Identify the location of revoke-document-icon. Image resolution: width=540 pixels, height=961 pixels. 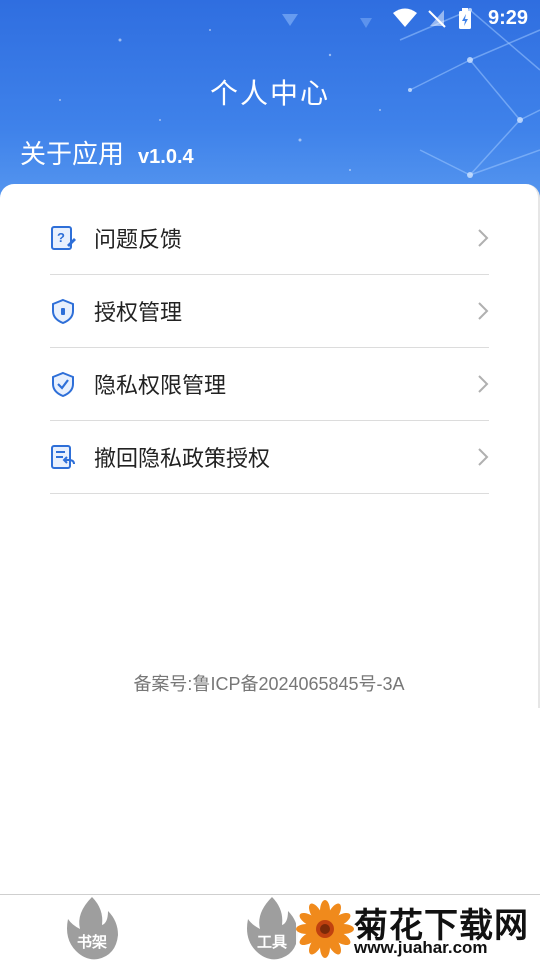
(63, 457).